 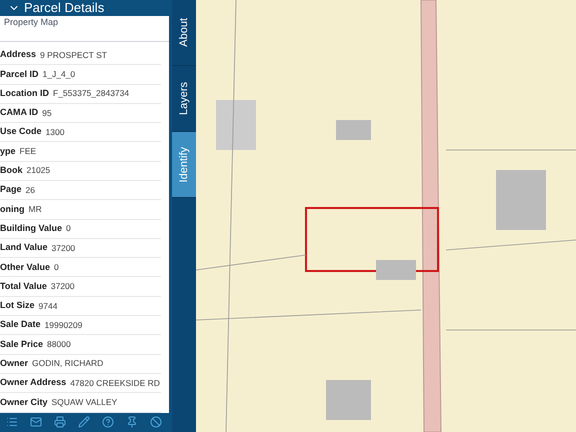 What do you see at coordinates (24, 247) in the screenshot?
I see `field-label: Land Value` at bounding box center [24, 247].